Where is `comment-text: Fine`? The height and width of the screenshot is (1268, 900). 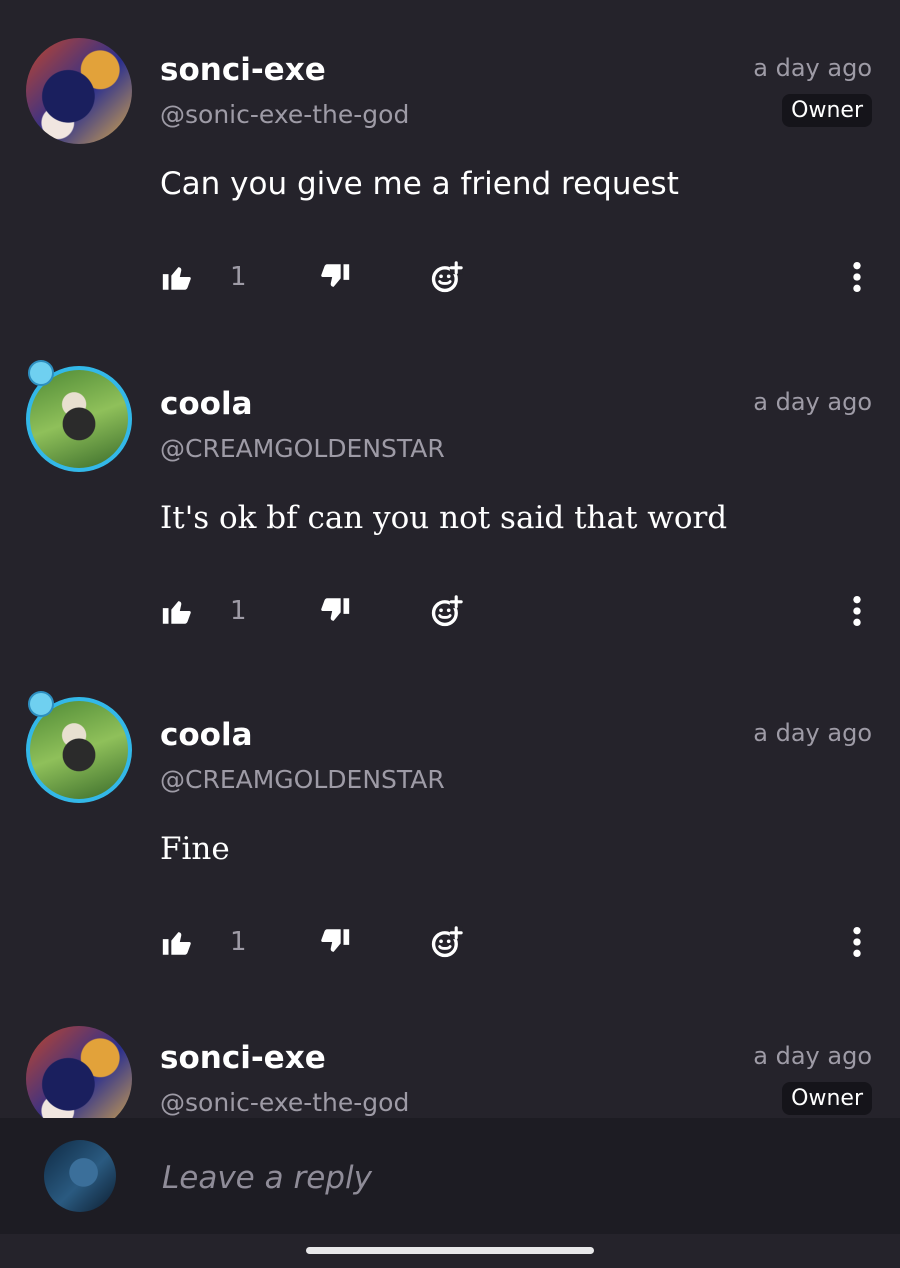
comment-text: Fine is located at coordinates (195, 849).